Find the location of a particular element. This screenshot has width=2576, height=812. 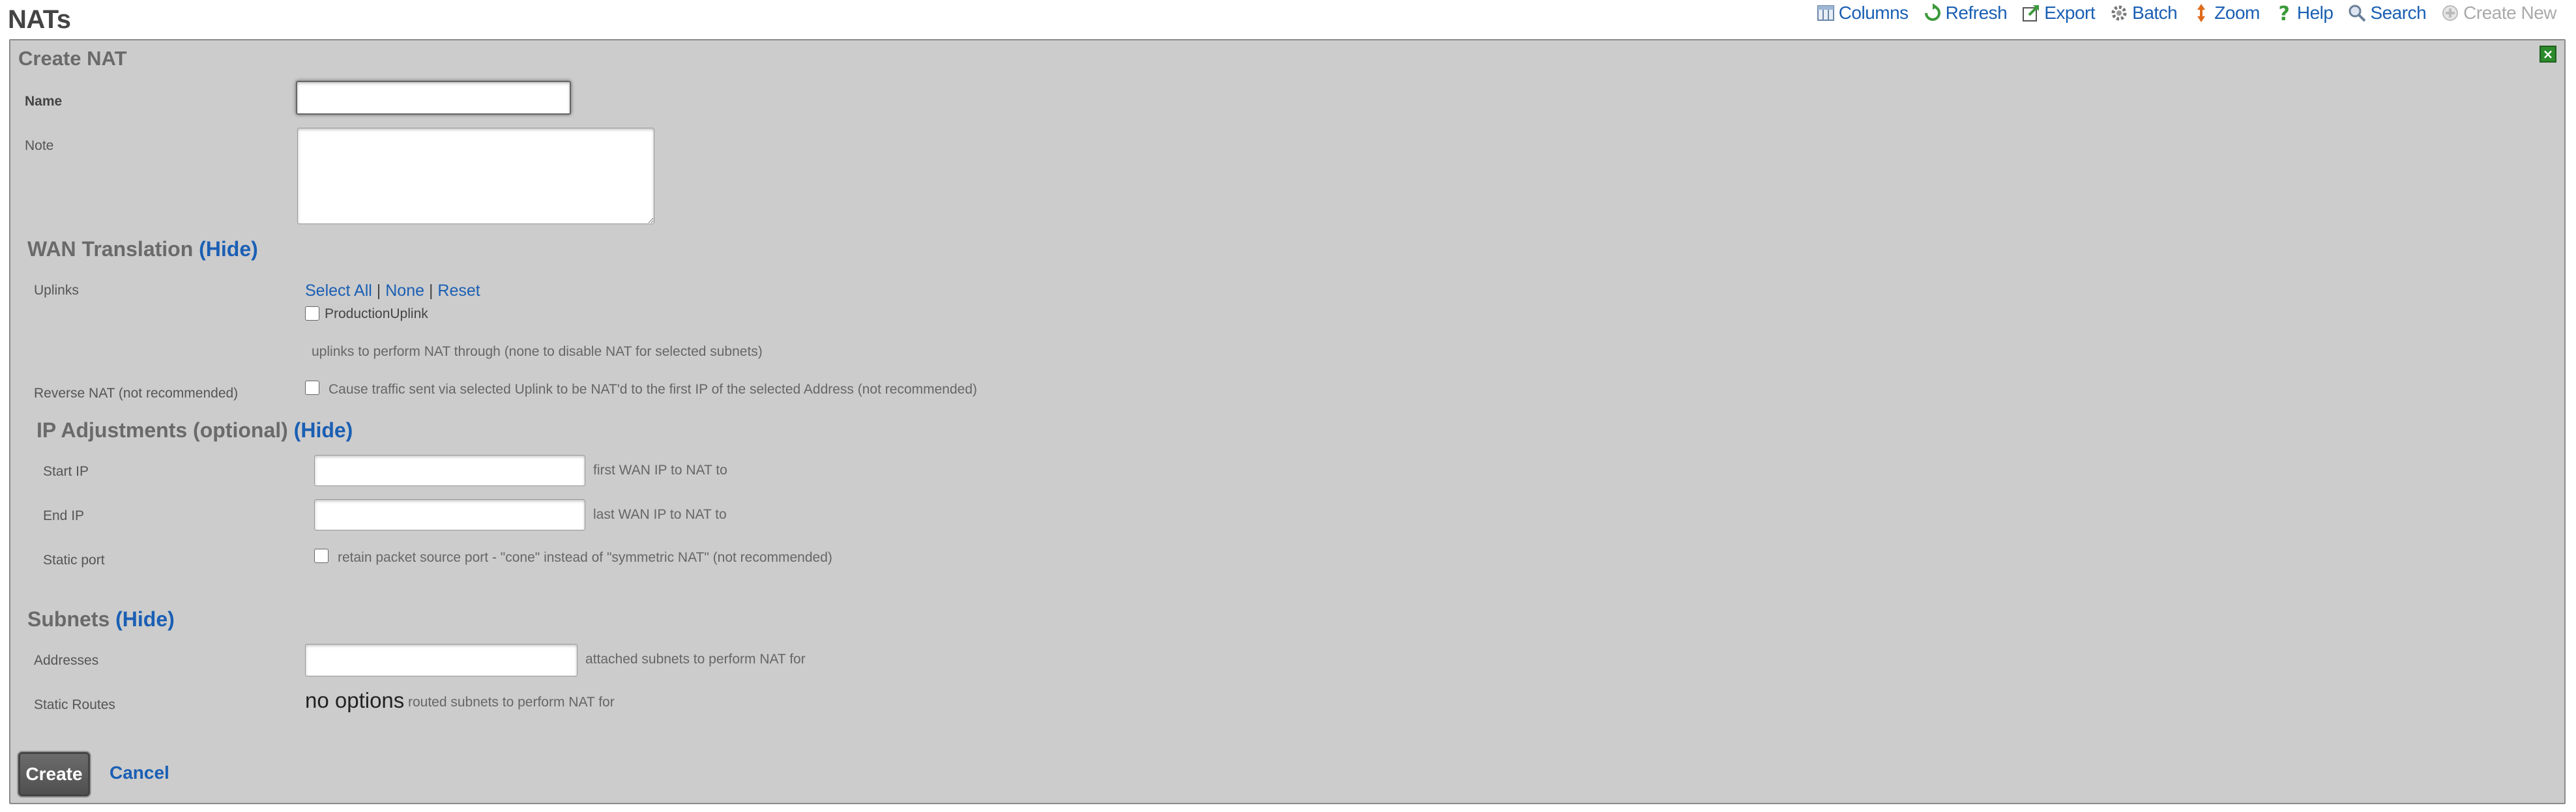

create-new-label: Create New is located at coordinates (2509, 13).